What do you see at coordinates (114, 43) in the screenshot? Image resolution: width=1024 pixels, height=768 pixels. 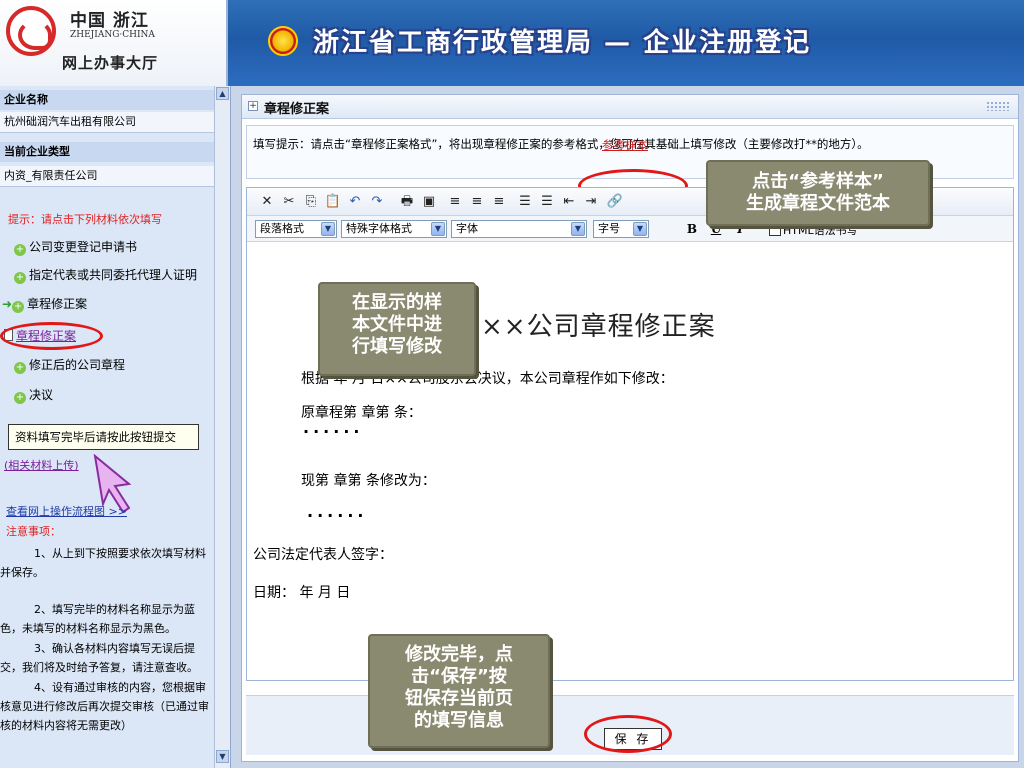 I see `logo: 中国 浙江 ZHEJIANG·CHINA 网上办事大厅` at bounding box center [114, 43].